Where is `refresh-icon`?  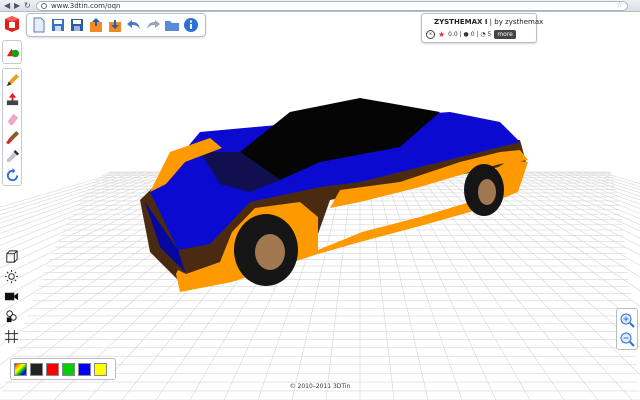
refresh-icon is located at coordinates (12, 175).